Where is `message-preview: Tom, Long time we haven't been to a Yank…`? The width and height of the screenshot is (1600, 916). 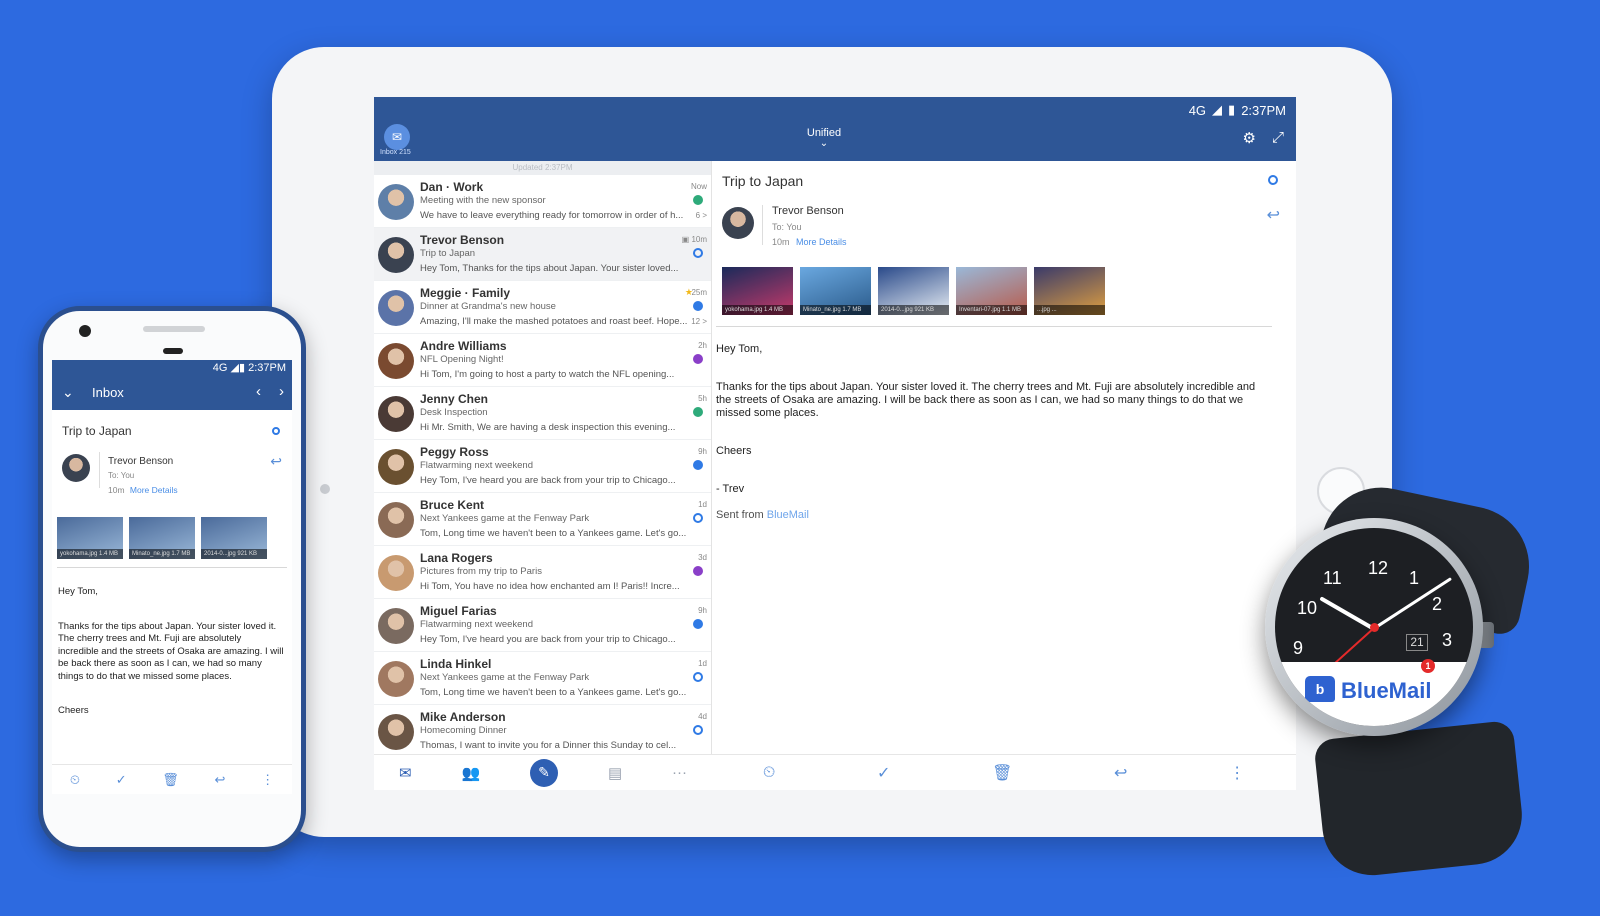
message-preview: Tom, Long time we haven't been to a Yank… is located at coordinates (553, 692).